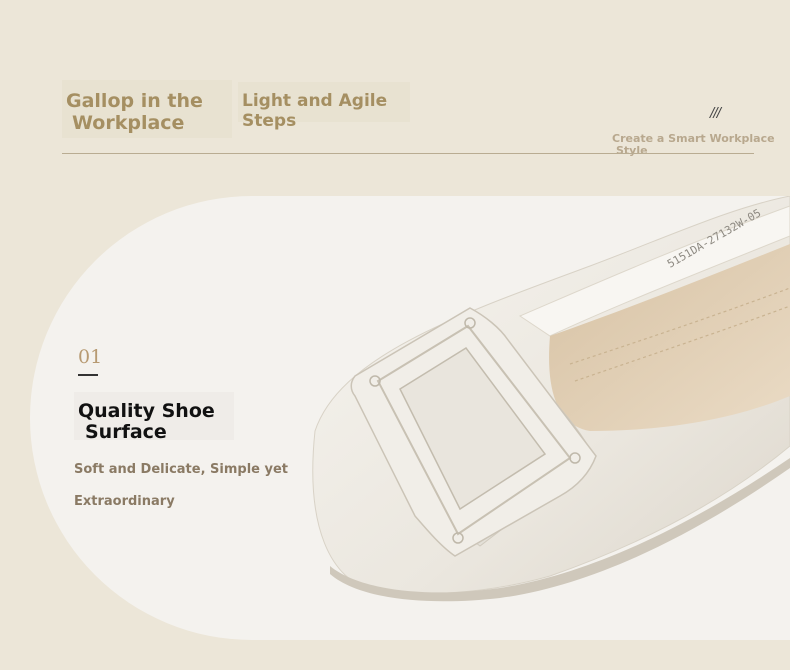  What do you see at coordinates (126, 432) in the screenshot?
I see `feature-title-line2: Surface` at bounding box center [126, 432].